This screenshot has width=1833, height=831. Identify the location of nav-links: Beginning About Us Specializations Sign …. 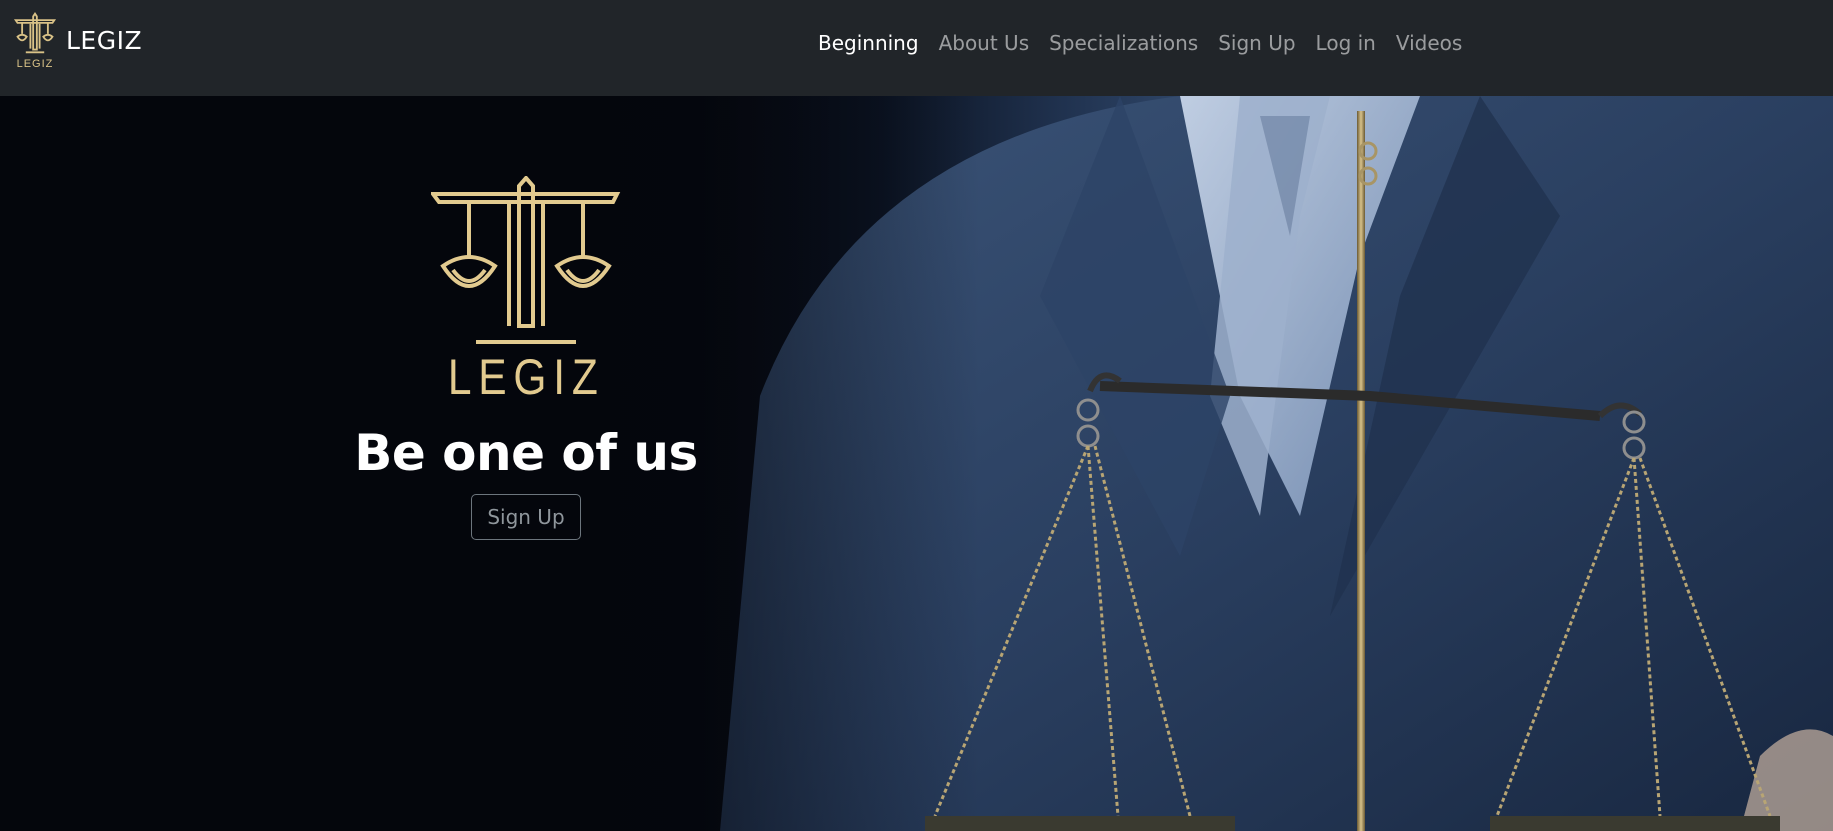
(1140, 43).